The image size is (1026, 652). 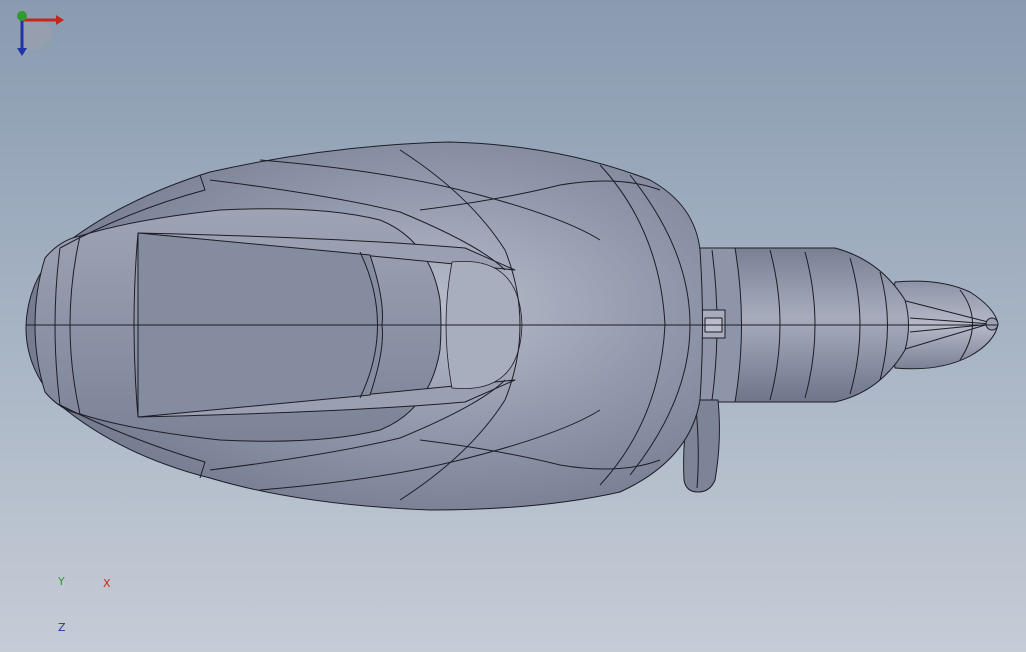 I want to click on y-axis-label: Y, so click(x=61, y=581).